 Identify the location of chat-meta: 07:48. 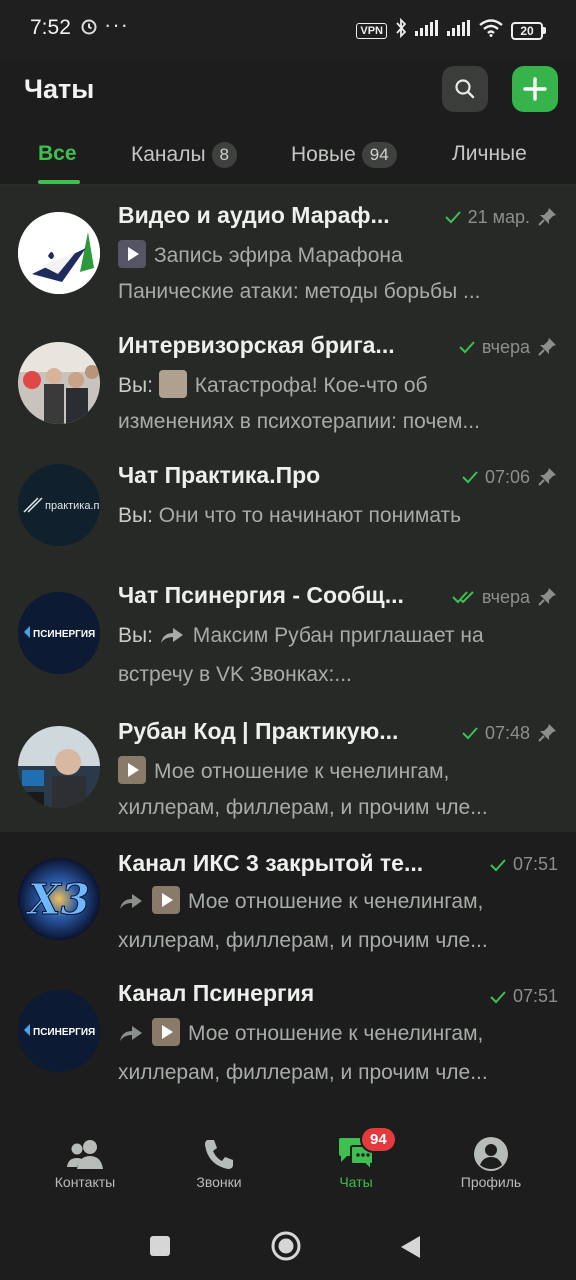
(509, 733).